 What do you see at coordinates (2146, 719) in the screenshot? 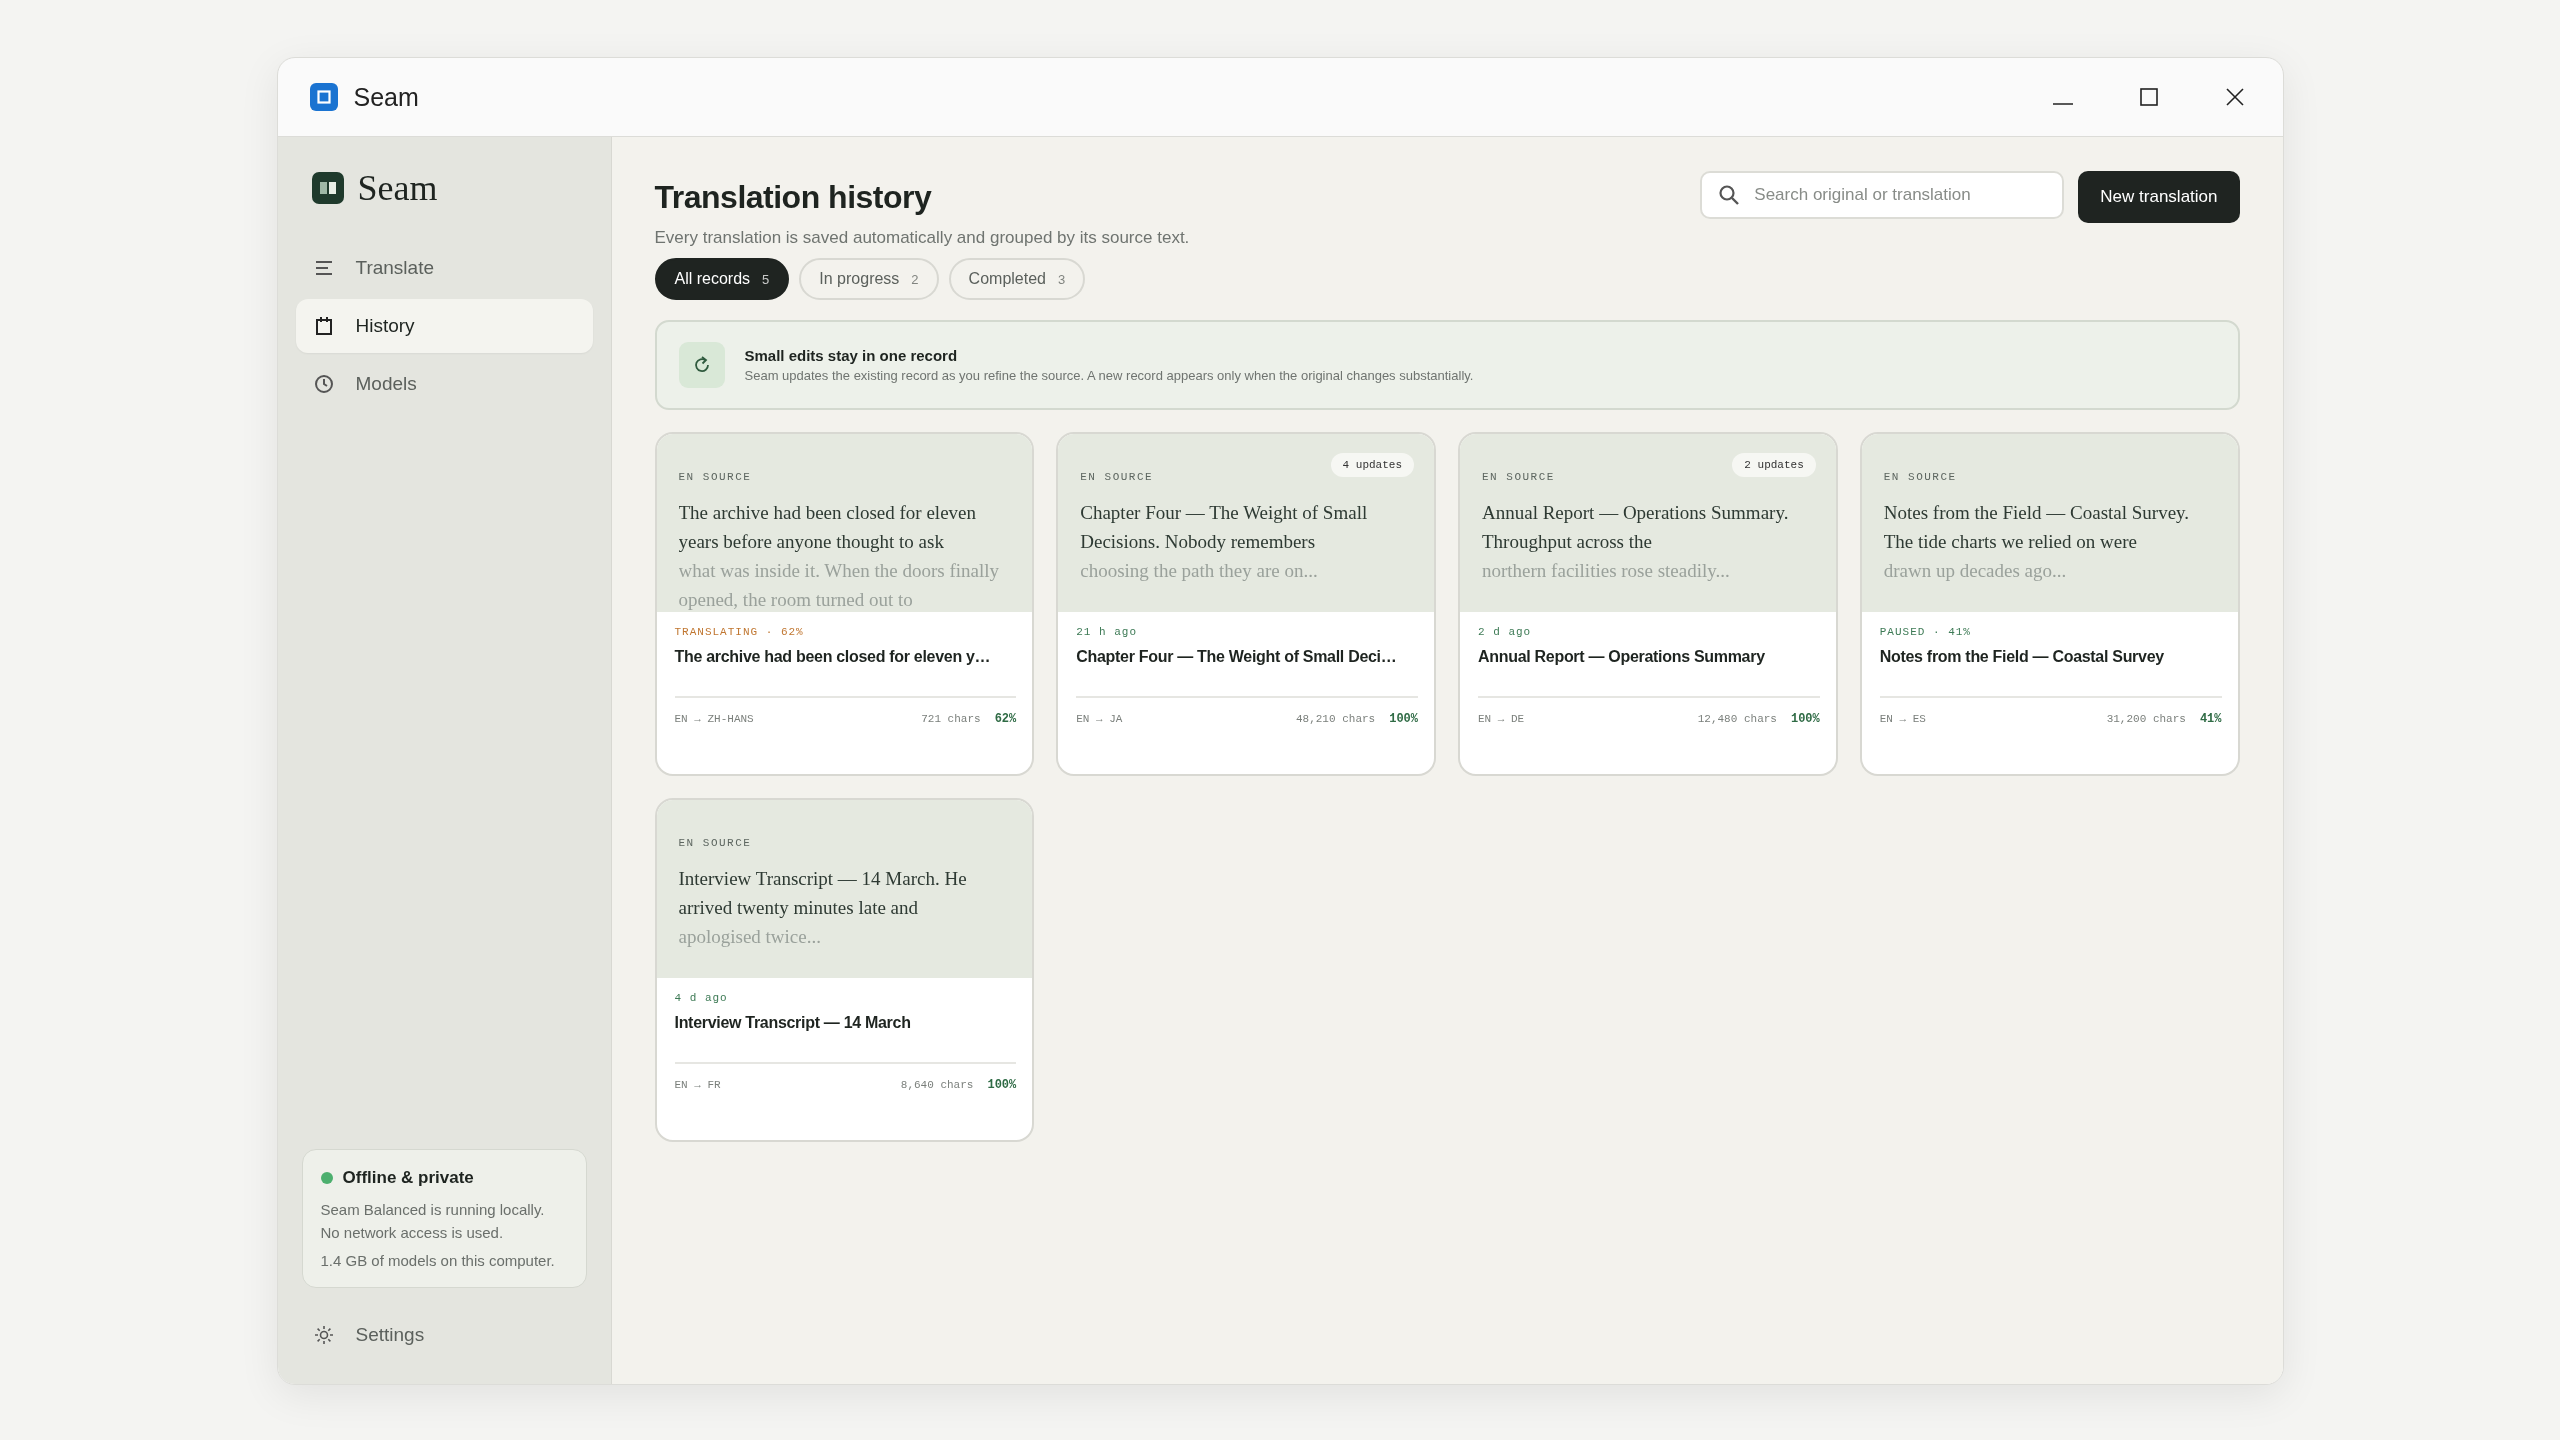
I see `char-count: 31,200 chars` at bounding box center [2146, 719].